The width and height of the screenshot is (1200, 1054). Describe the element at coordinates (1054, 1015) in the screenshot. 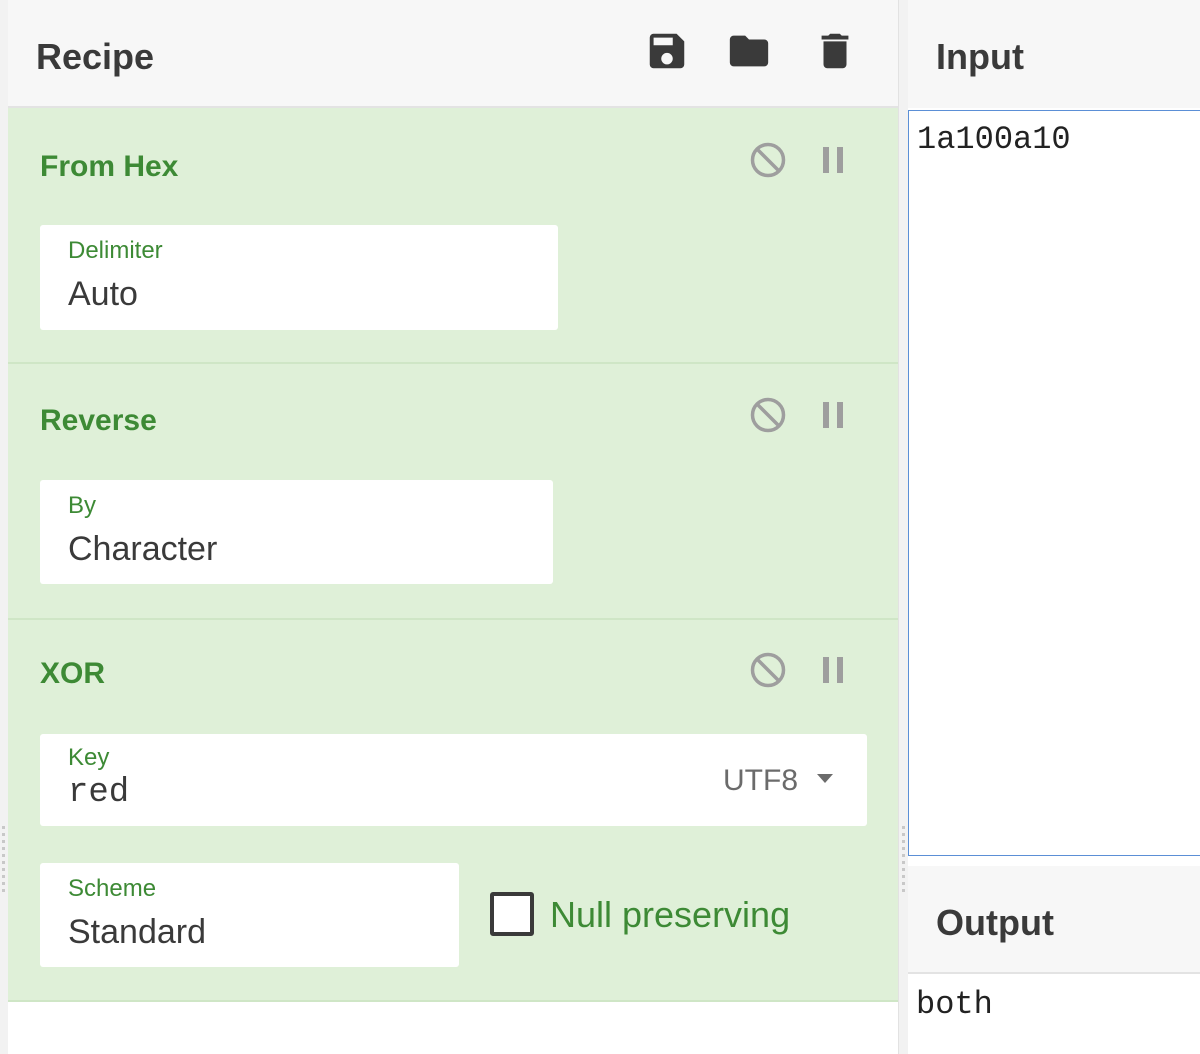

I see `output-area: both` at that location.